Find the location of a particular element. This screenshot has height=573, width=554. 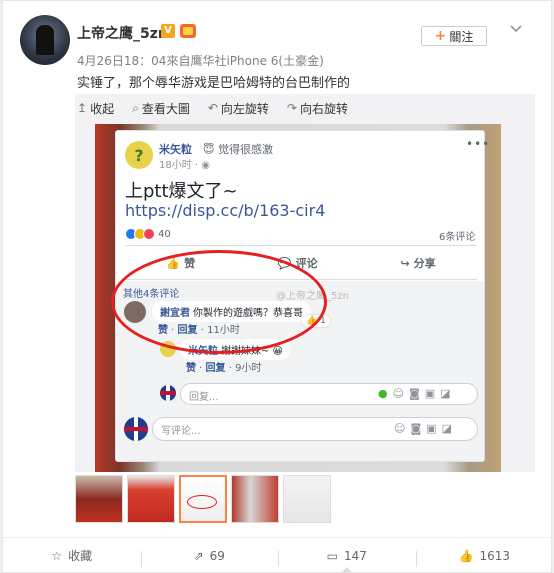

fb-post-text: 上ptt爆文了~ is located at coordinates (181, 191).